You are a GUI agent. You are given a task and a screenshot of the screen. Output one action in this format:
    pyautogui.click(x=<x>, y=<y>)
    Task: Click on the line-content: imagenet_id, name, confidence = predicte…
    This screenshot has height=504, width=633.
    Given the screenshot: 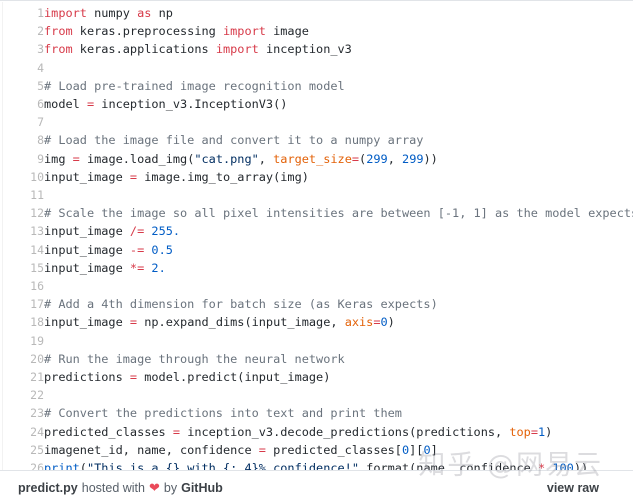 What is the action you would take?
    pyautogui.click(x=338, y=450)
    